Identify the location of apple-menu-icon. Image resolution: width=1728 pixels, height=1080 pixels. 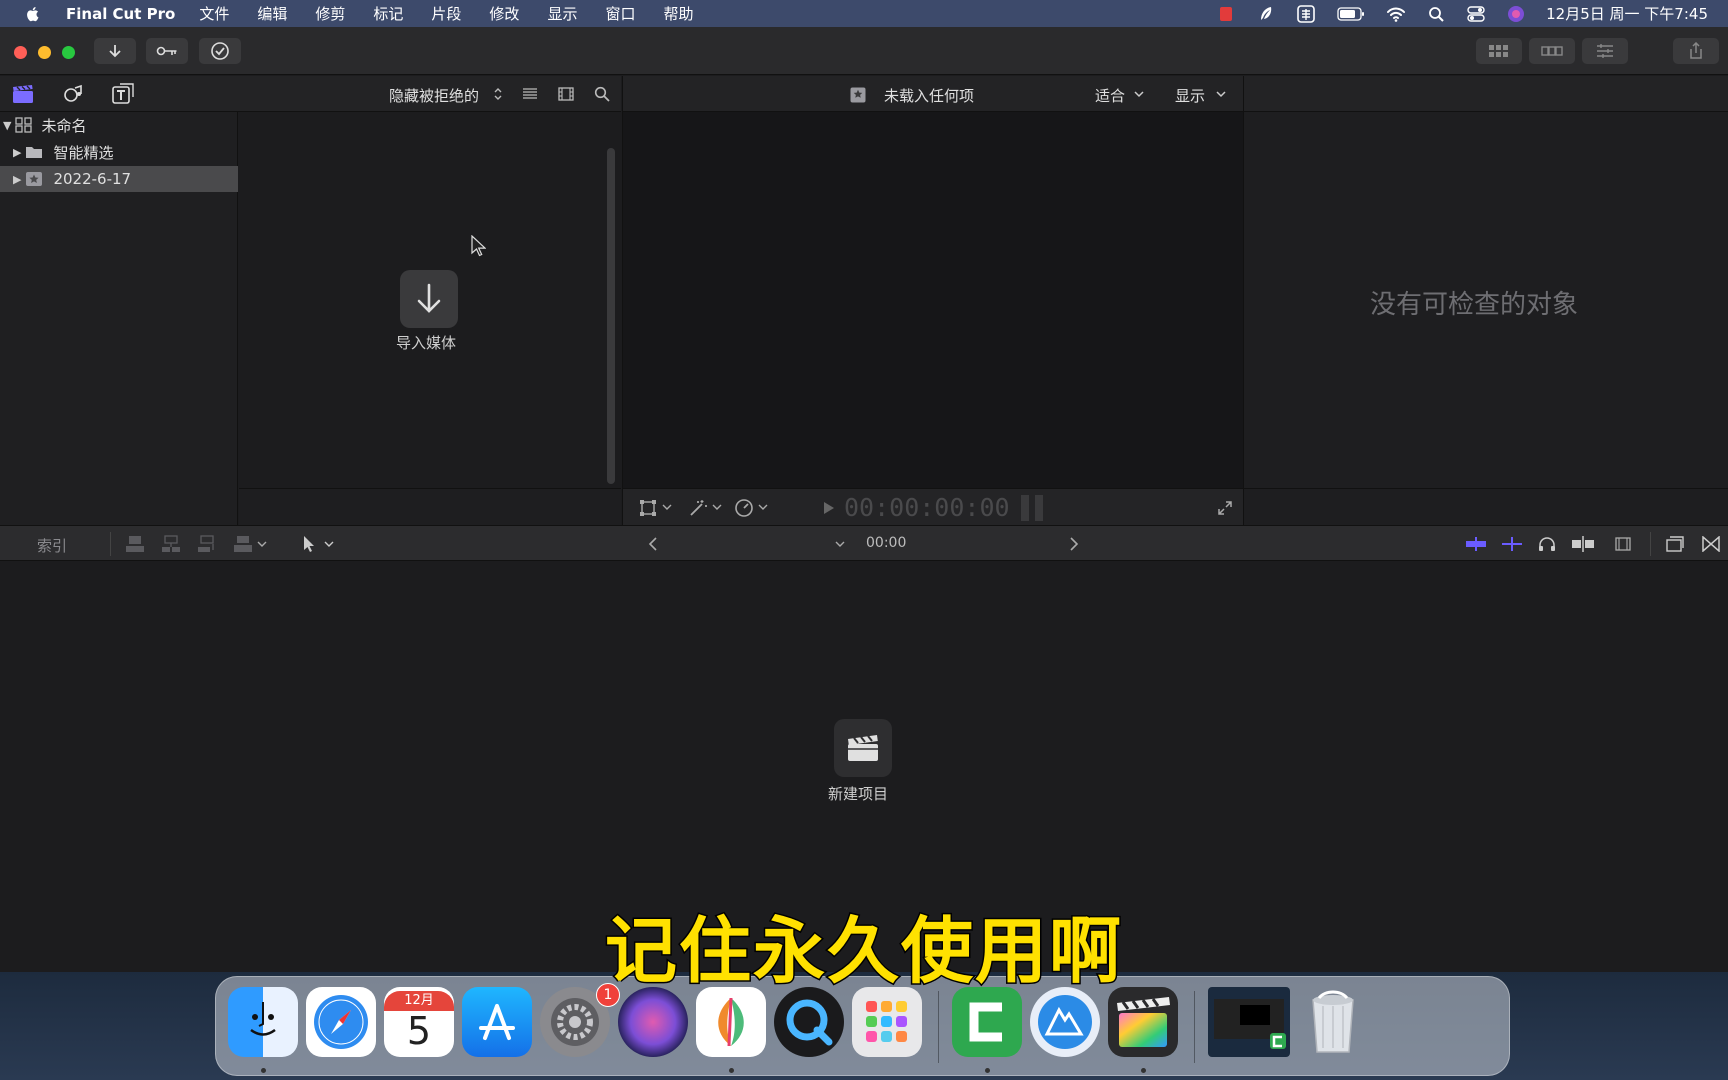
(33, 14).